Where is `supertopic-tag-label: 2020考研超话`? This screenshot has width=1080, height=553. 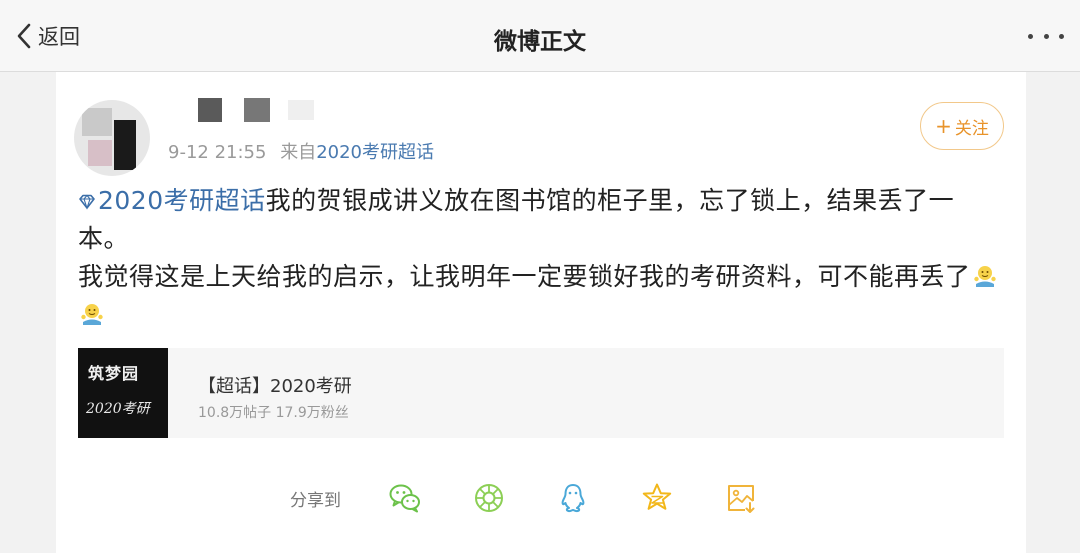 supertopic-tag-label: 2020考研超话 is located at coordinates (182, 200).